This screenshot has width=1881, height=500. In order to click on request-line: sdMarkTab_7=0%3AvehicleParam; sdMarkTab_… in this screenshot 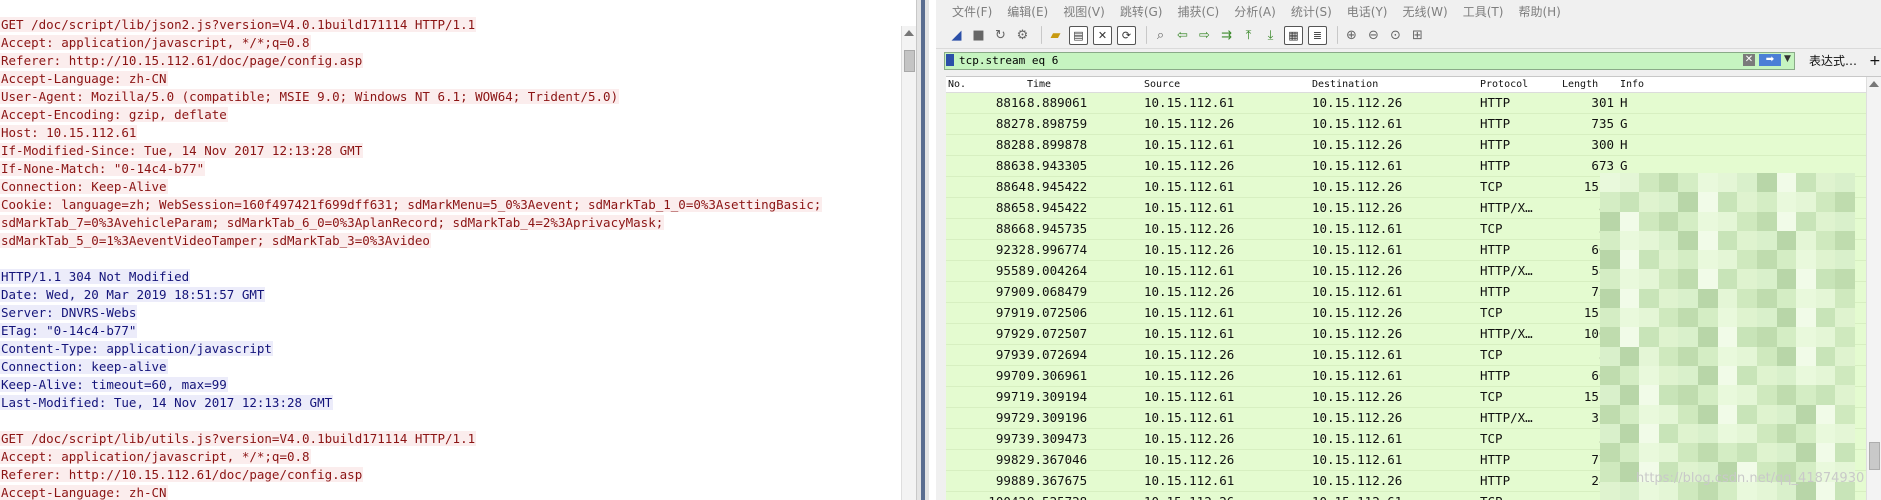, I will do `click(450, 223)`.